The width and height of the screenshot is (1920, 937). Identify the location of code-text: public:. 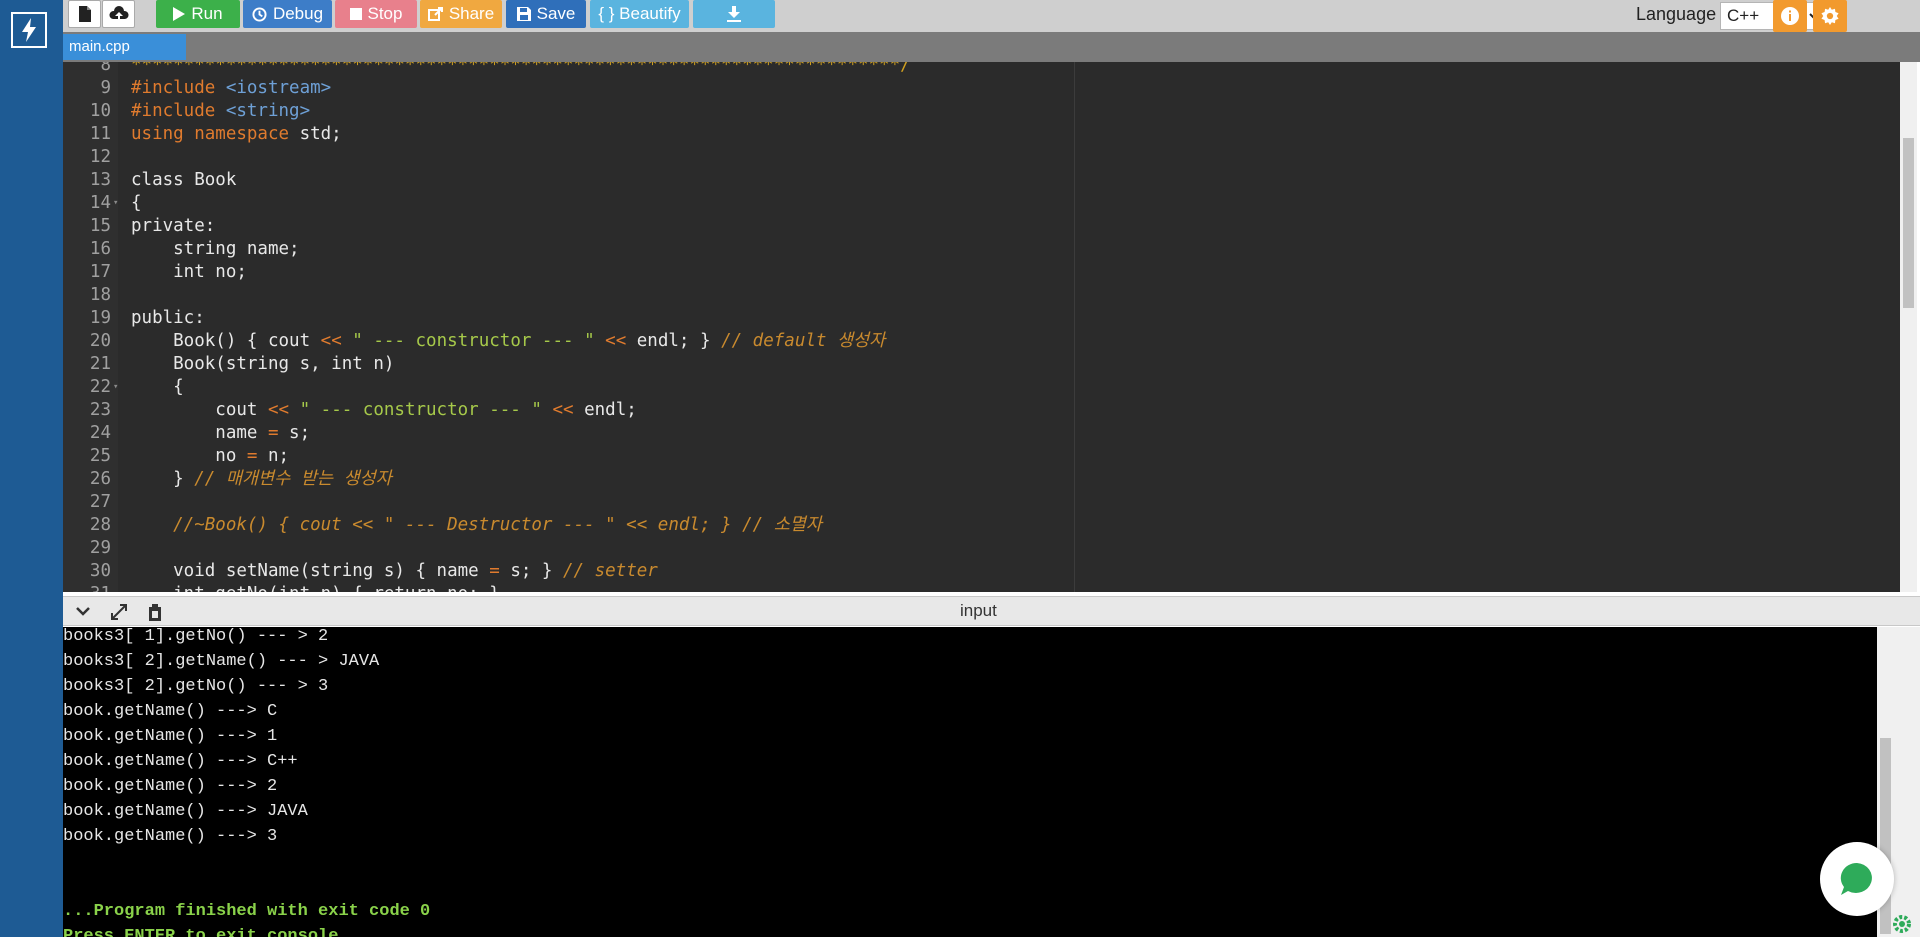
(168, 318).